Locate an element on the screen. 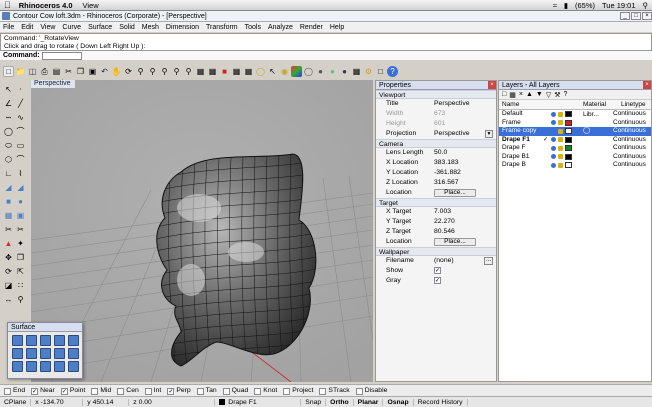  osnap-option: ✓ Point is located at coordinates (72, 391).